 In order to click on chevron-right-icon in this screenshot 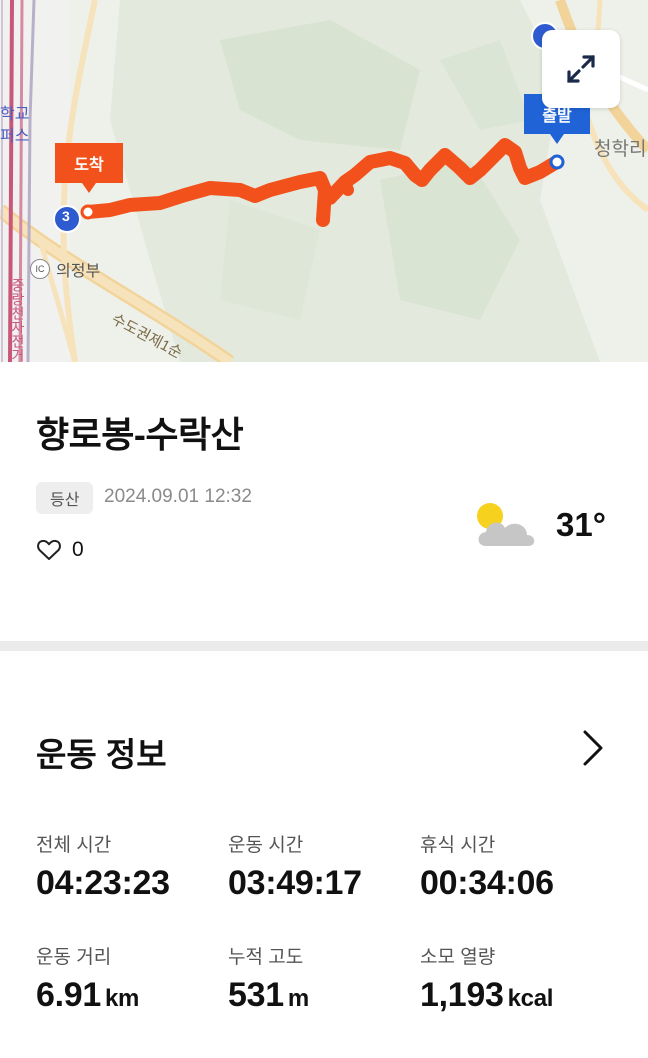, I will do `click(593, 748)`.